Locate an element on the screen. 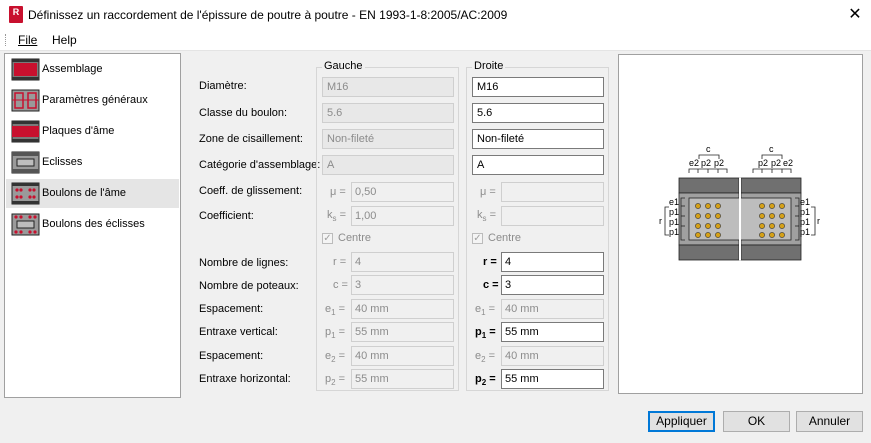  dim-p2-right-1: p2 is located at coordinates (763, 163).